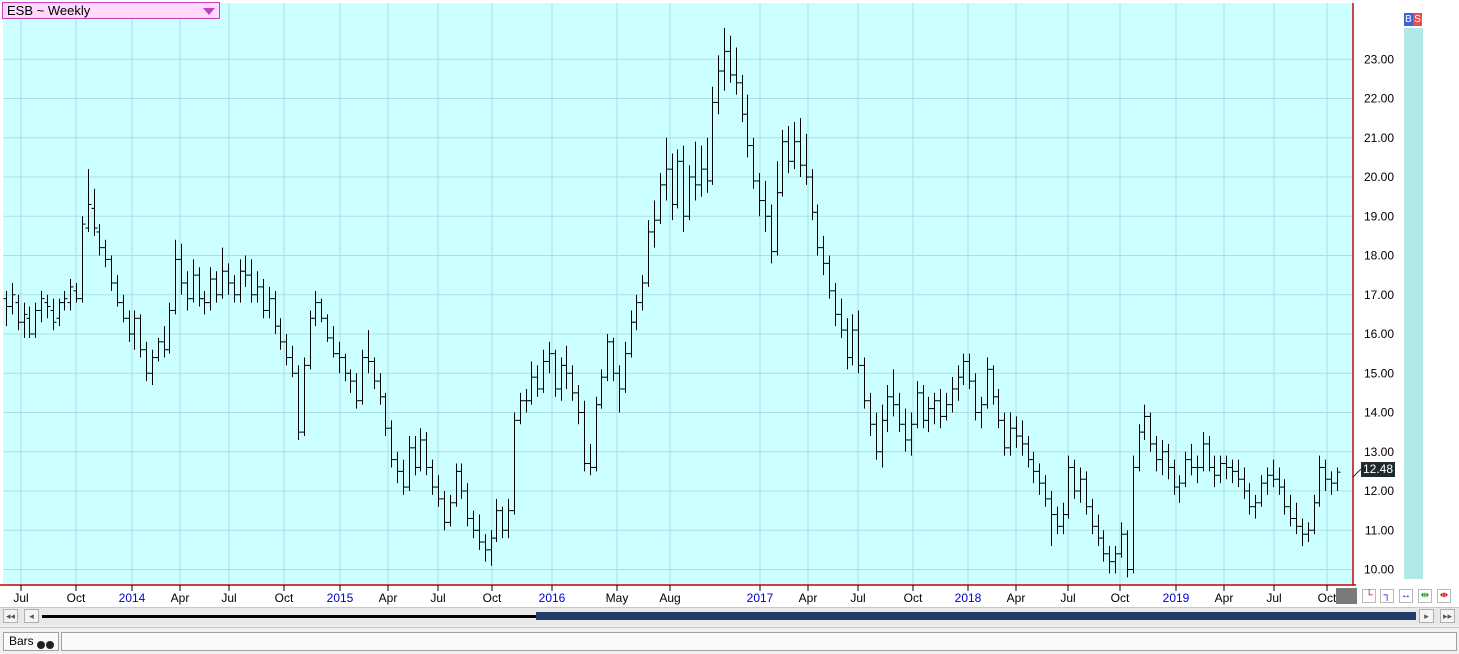 The width and height of the screenshot is (1459, 654). I want to click on price-tick-label: 22.00, so click(1379, 99).